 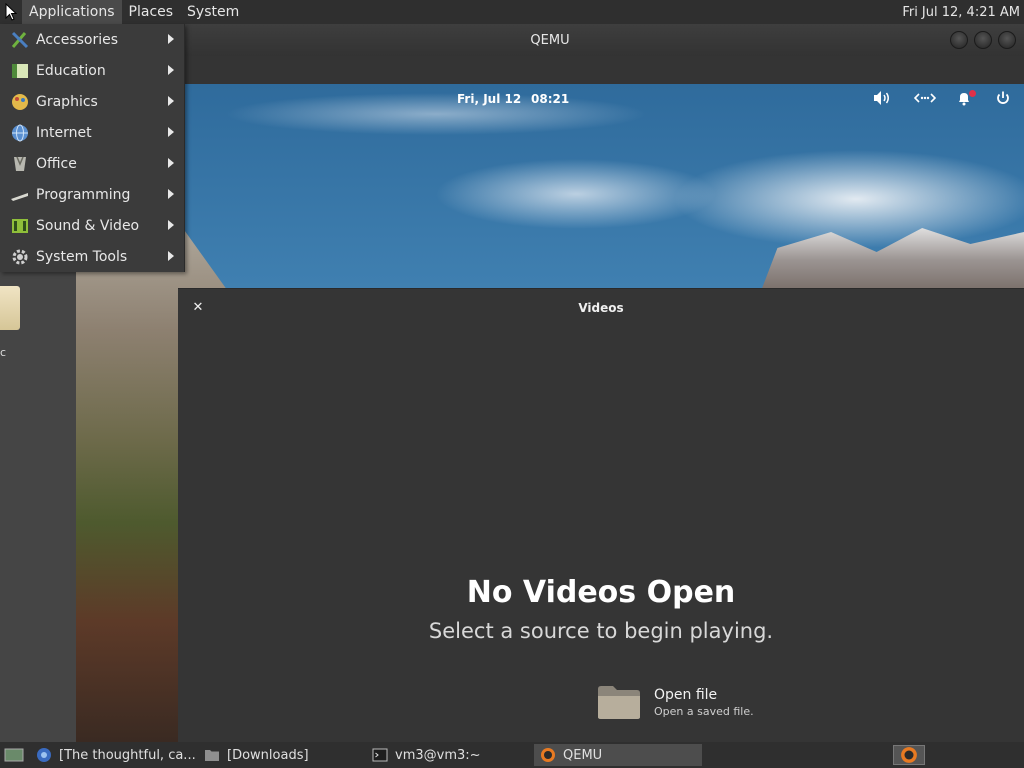 What do you see at coordinates (550, 70) in the screenshot?
I see `qemu-toolbar` at bounding box center [550, 70].